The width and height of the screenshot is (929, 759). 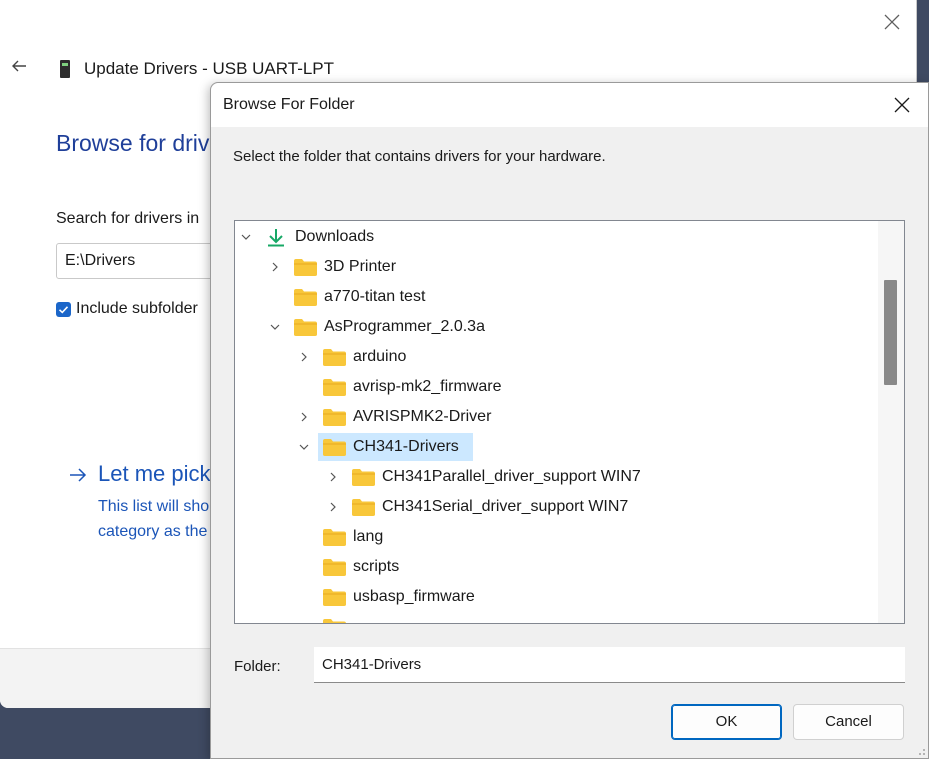 What do you see at coordinates (555, 327) in the screenshot?
I see `tree-item: AsProgrammer_2.0.3a` at bounding box center [555, 327].